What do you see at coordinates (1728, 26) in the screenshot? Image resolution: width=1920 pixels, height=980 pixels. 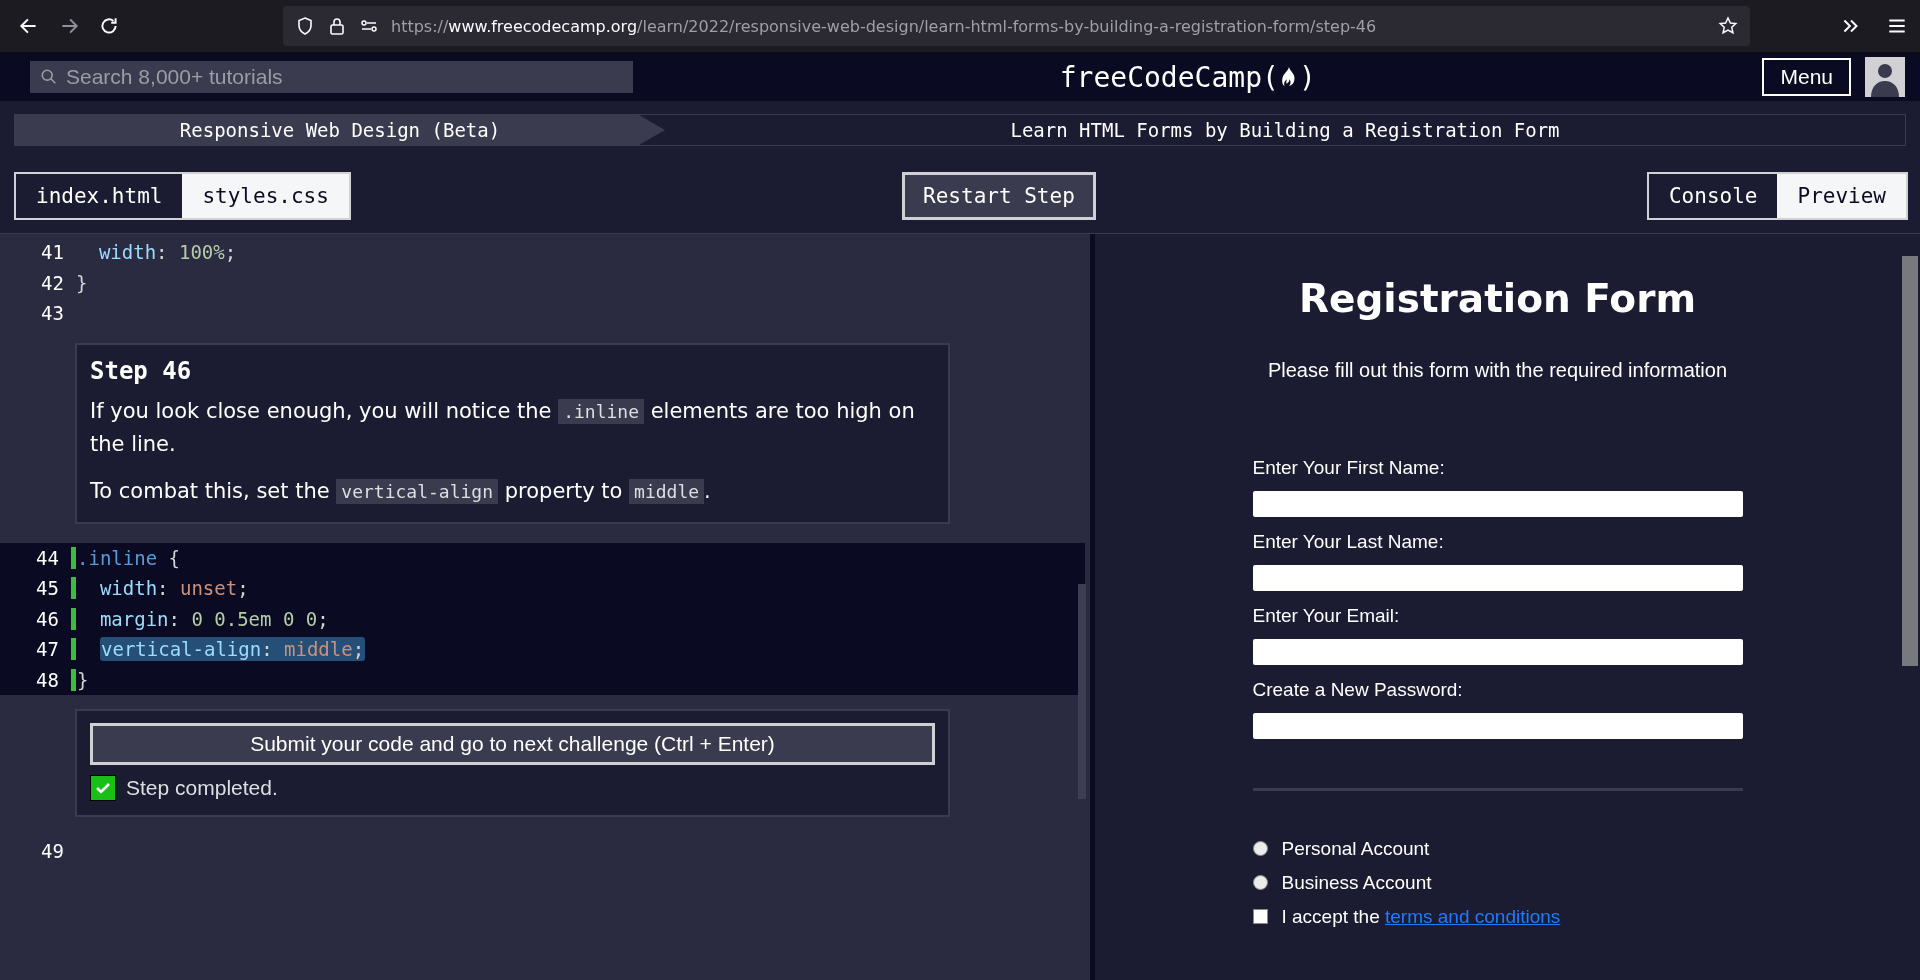 I see `star-icon` at bounding box center [1728, 26].